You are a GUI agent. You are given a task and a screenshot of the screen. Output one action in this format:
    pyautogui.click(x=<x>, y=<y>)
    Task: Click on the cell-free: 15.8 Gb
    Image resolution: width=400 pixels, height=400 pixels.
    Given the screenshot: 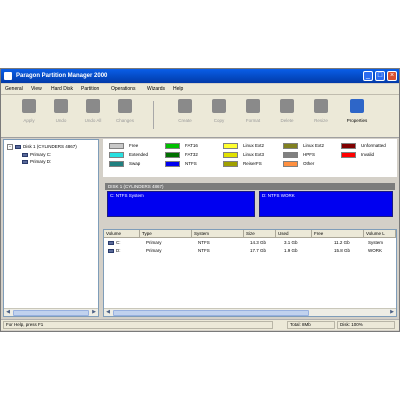 What is the action you would take?
    pyautogui.click(x=342, y=250)
    